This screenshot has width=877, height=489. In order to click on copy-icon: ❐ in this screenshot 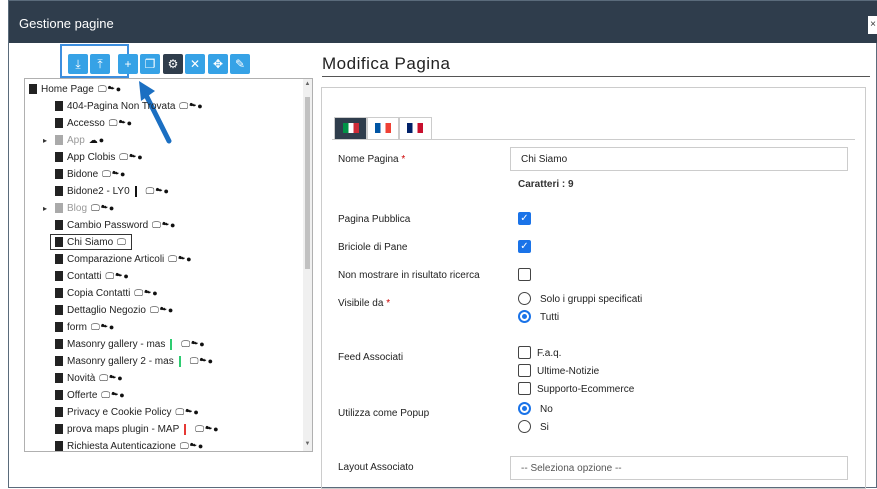, I will do `click(150, 64)`.